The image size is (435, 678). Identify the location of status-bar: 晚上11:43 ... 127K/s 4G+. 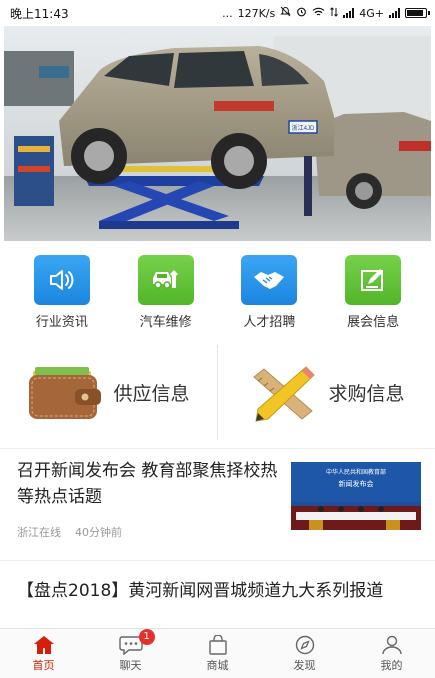
(217, 13).